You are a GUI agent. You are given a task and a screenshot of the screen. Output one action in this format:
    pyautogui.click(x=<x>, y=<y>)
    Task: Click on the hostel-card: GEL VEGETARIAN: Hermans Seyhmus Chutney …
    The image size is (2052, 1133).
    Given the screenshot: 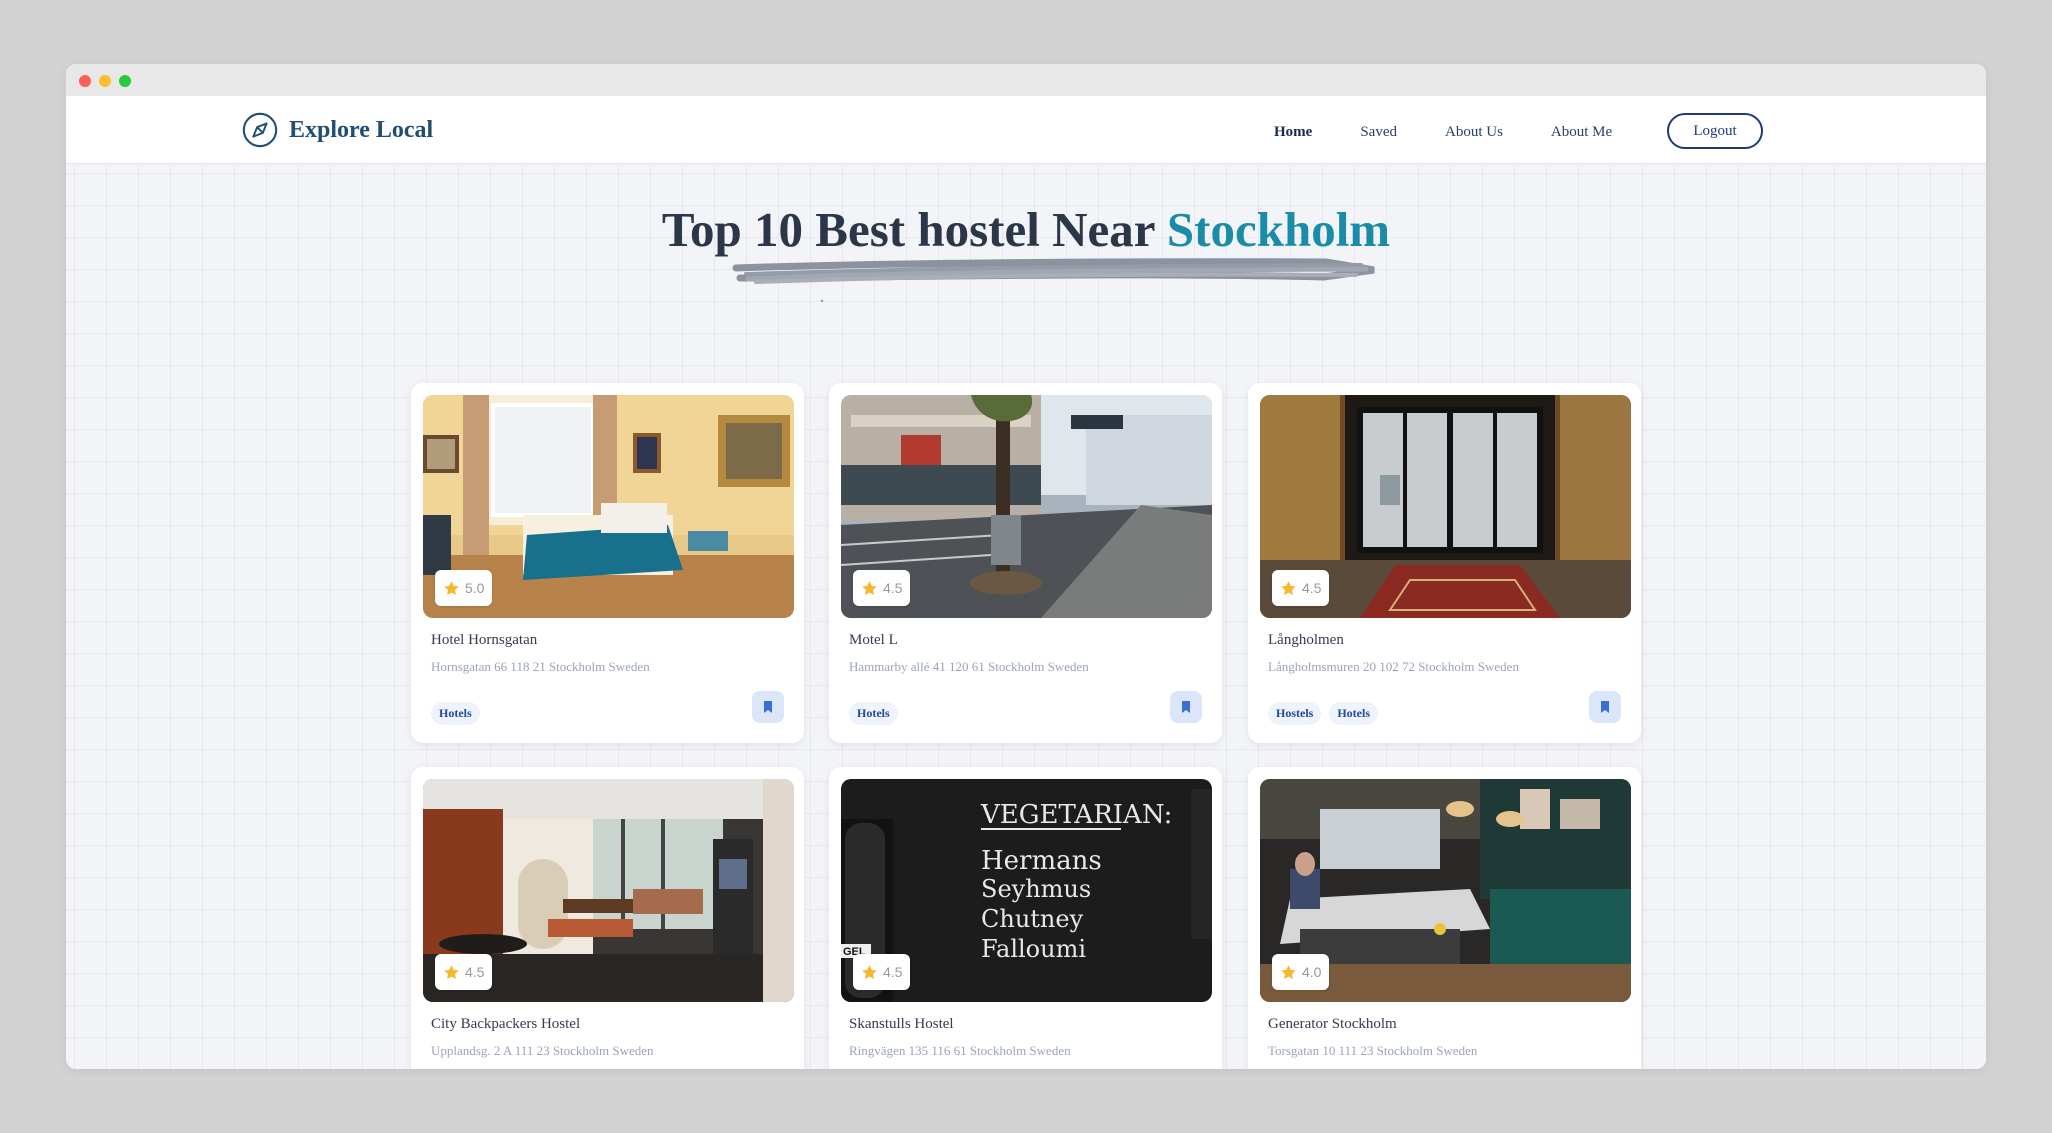 What is the action you would take?
    pyautogui.click(x=1025, y=918)
    